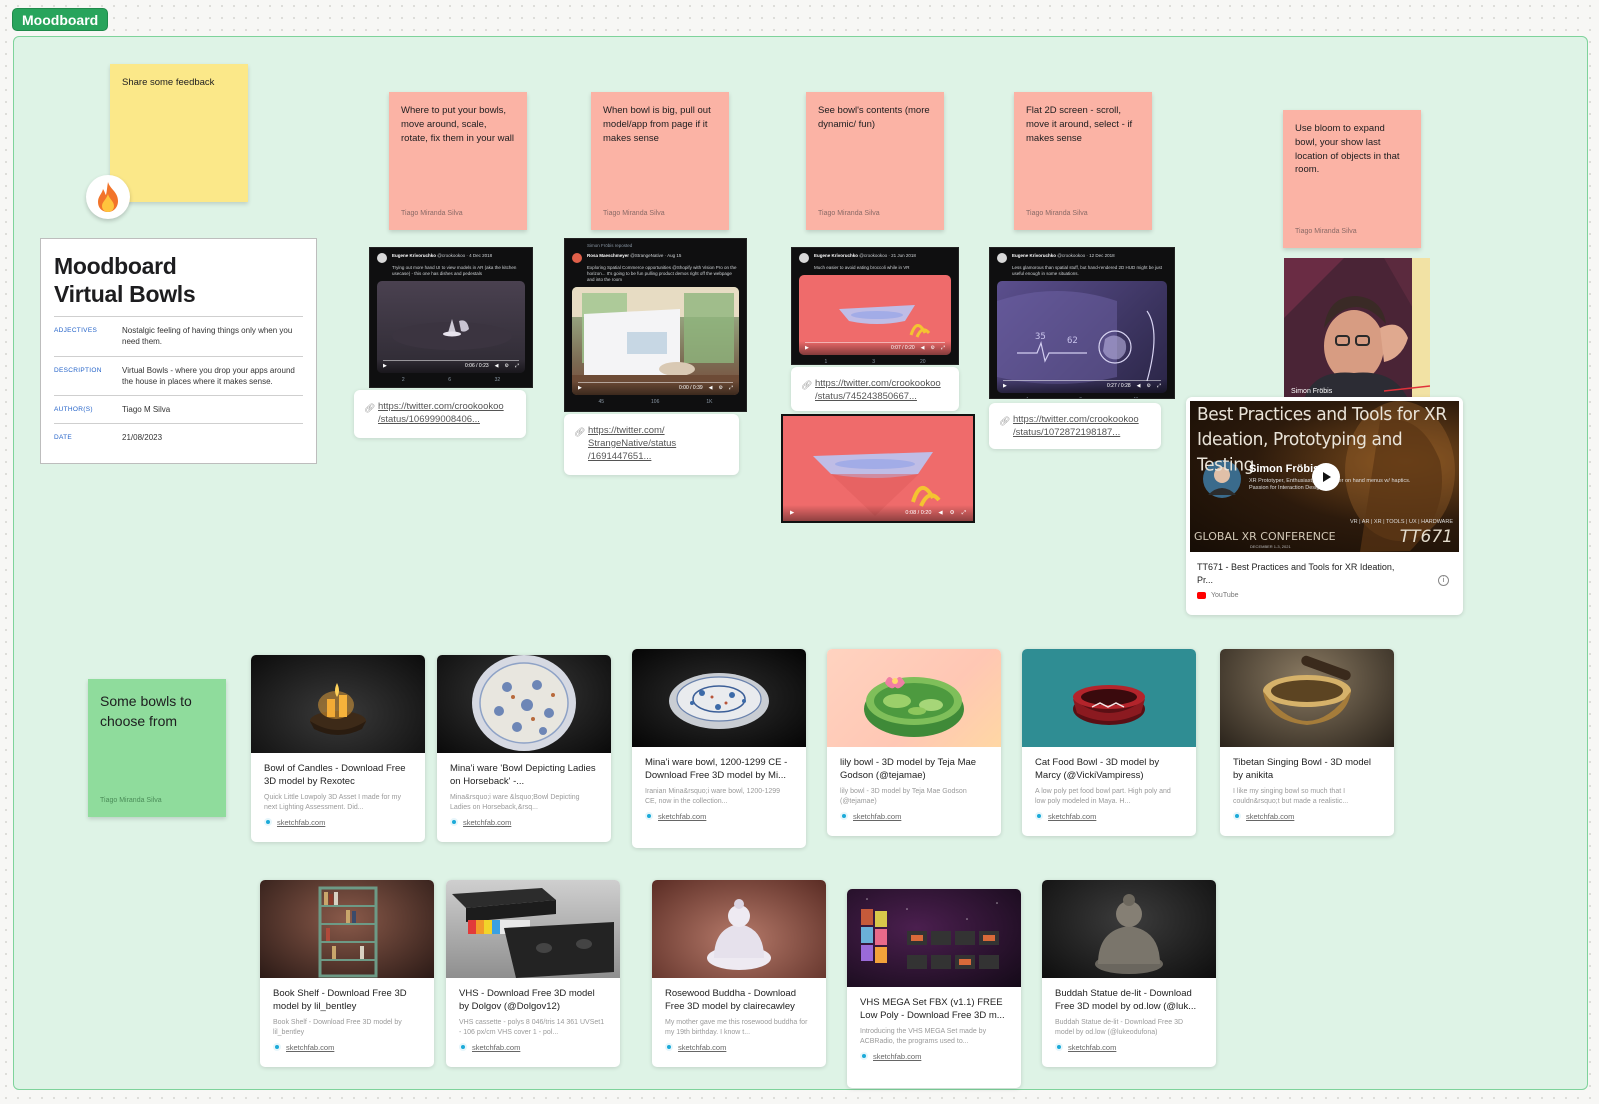 This screenshot has width=1599, height=1104. What do you see at coordinates (1443, 580) in the screenshot?
I see `info-icon: i` at bounding box center [1443, 580].